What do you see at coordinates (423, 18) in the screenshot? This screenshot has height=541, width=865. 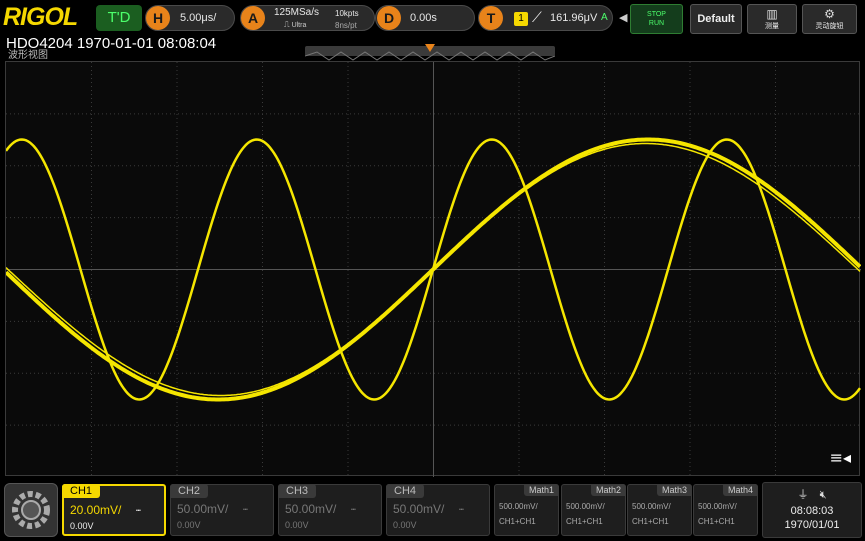 I see `delay-value: 0.00s` at bounding box center [423, 18].